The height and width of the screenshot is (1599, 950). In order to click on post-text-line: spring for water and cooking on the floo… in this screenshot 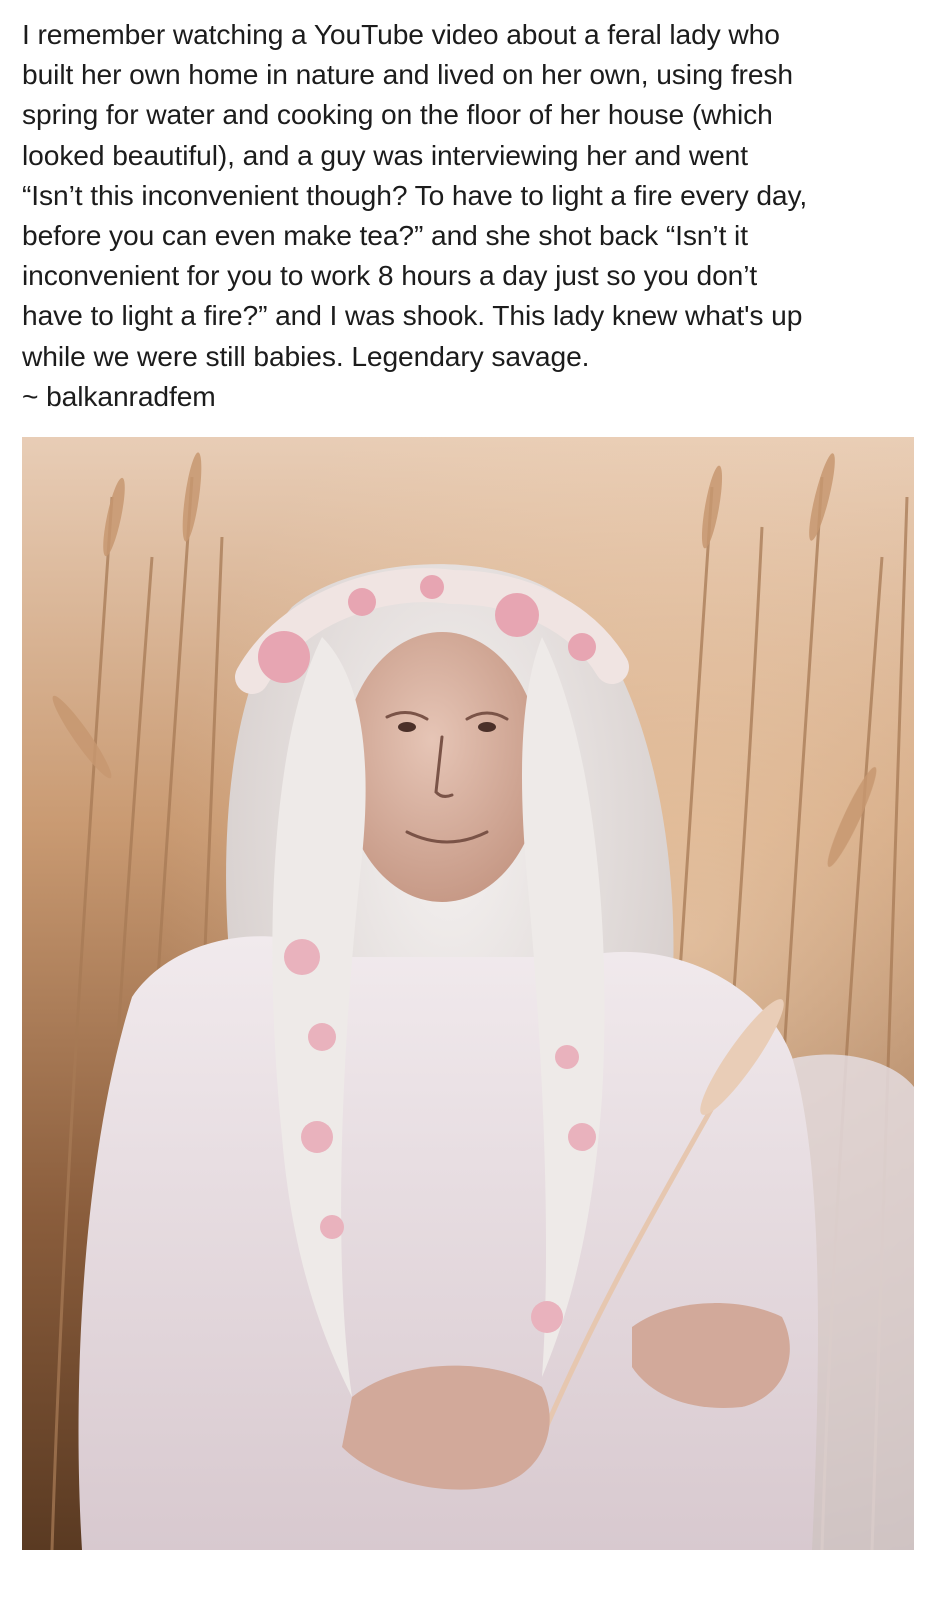, I will do `click(397, 114)`.